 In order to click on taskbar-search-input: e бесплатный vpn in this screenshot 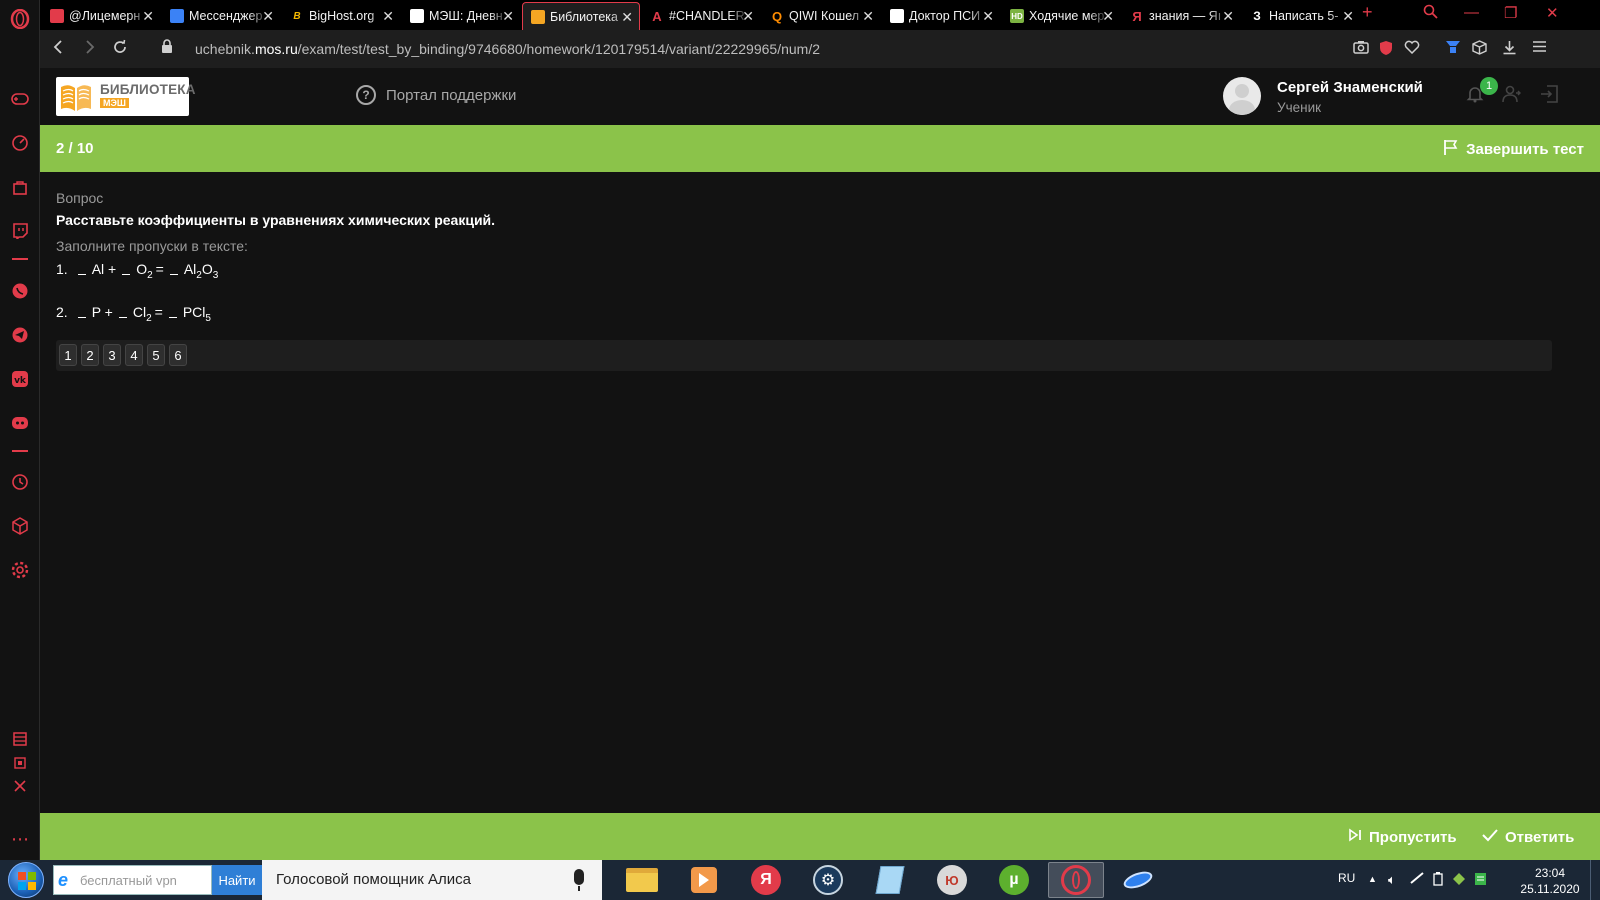, I will do `click(132, 880)`.